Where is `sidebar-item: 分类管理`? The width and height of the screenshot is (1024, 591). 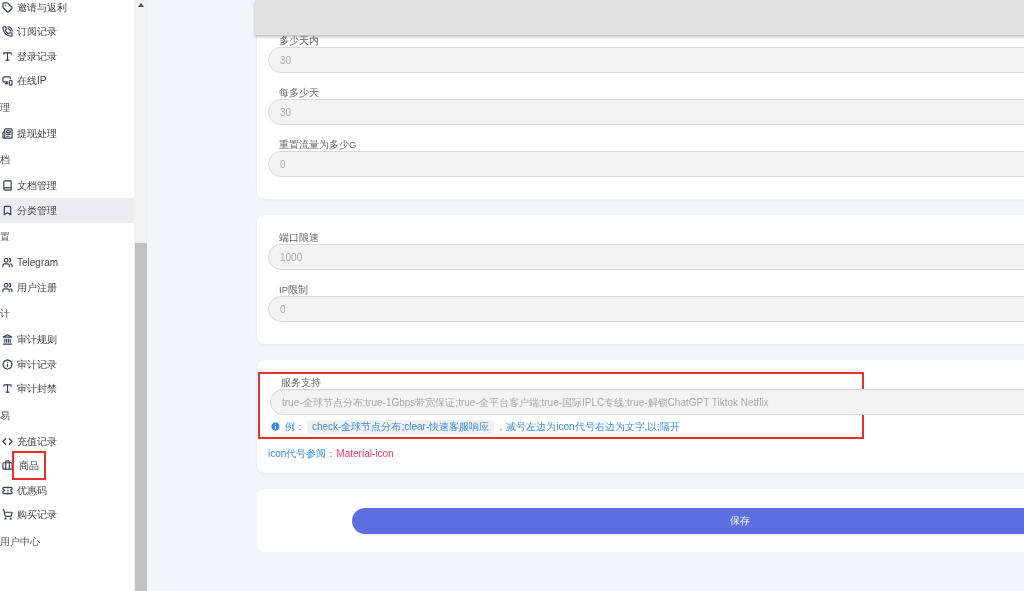 sidebar-item: 分类管理 is located at coordinates (67, 210).